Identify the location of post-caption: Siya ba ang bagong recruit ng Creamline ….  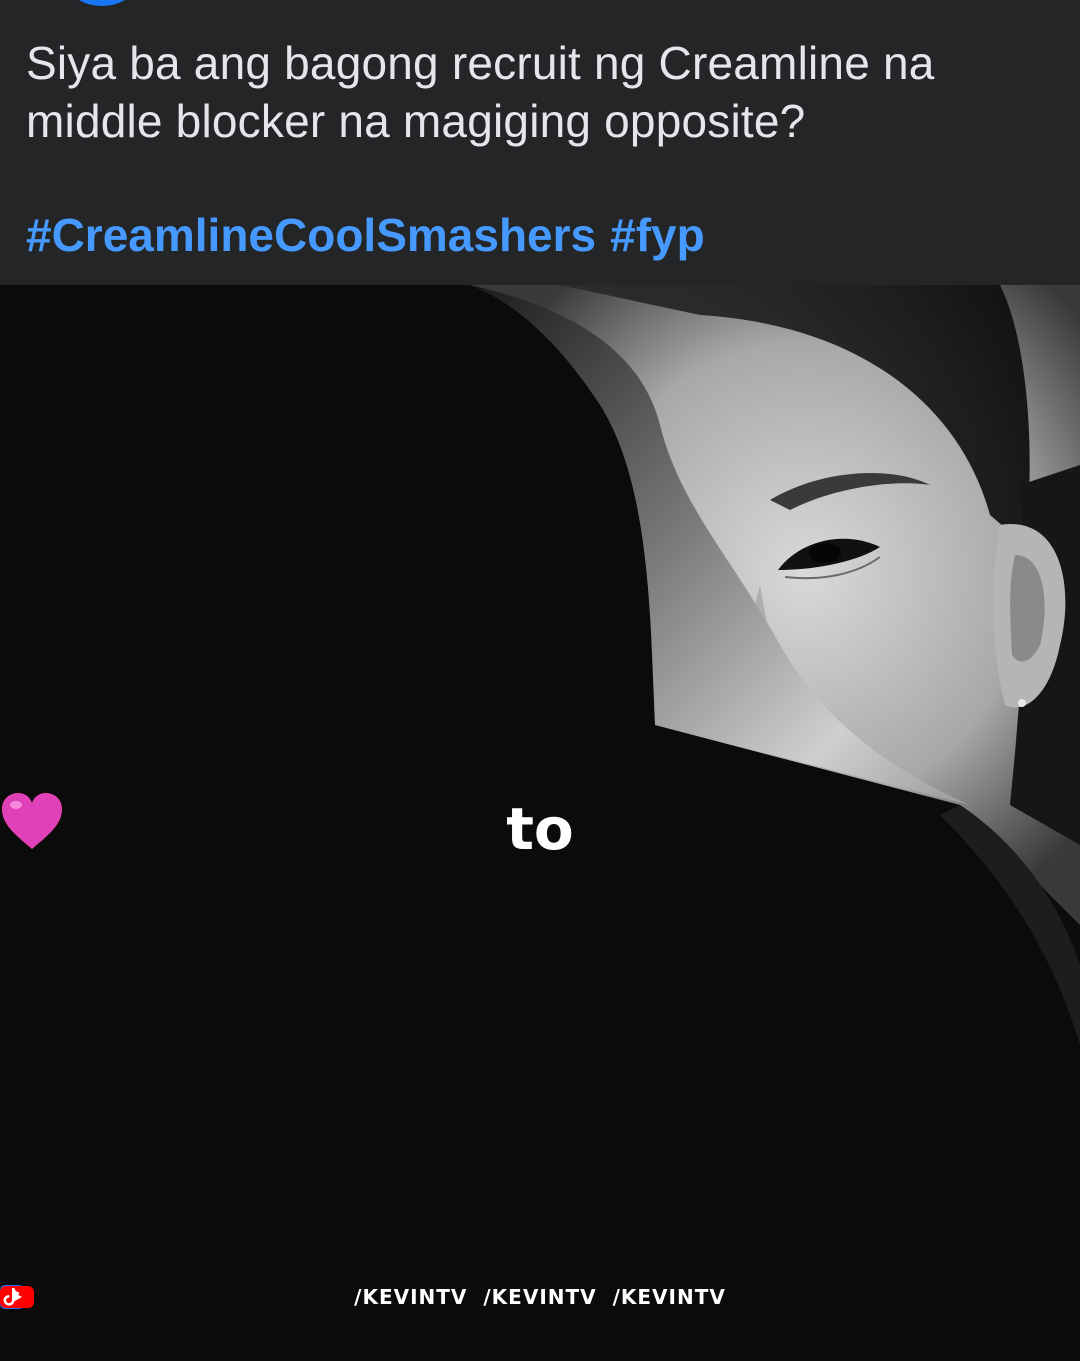
(480, 92).